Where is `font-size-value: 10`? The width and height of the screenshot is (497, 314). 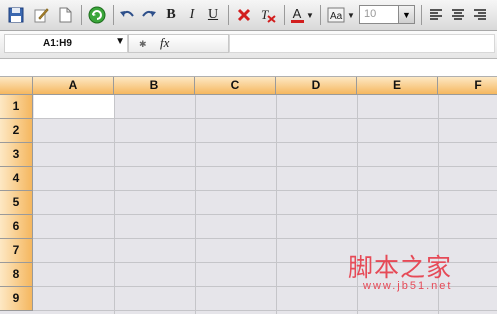 font-size-value: 10 is located at coordinates (370, 14).